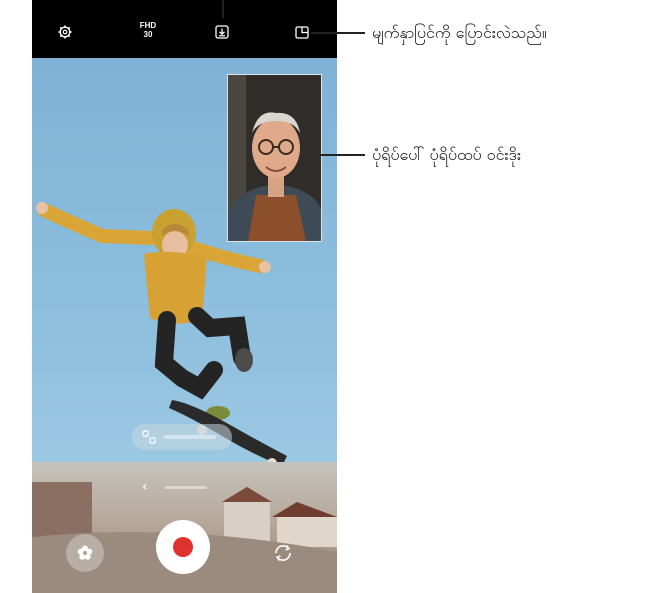 The image size is (646, 593). What do you see at coordinates (184, 29) in the screenshot?
I see `camera-top-bar: FHD 30` at bounding box center [184, 29].